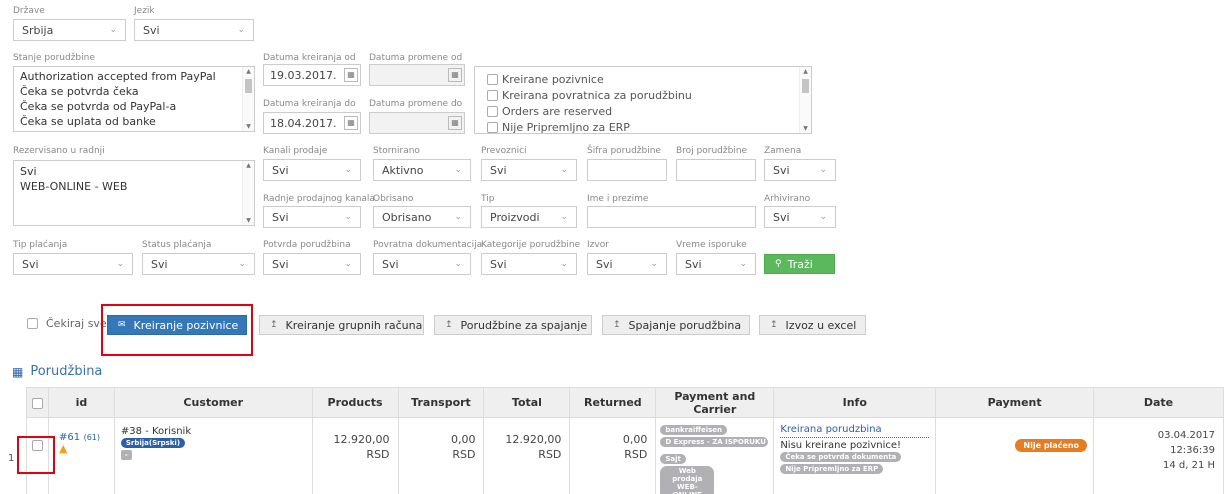  What do you see at coordinates (716, 170) in the screenshot?
I see `broj-input` at bounding box center [716, 170].